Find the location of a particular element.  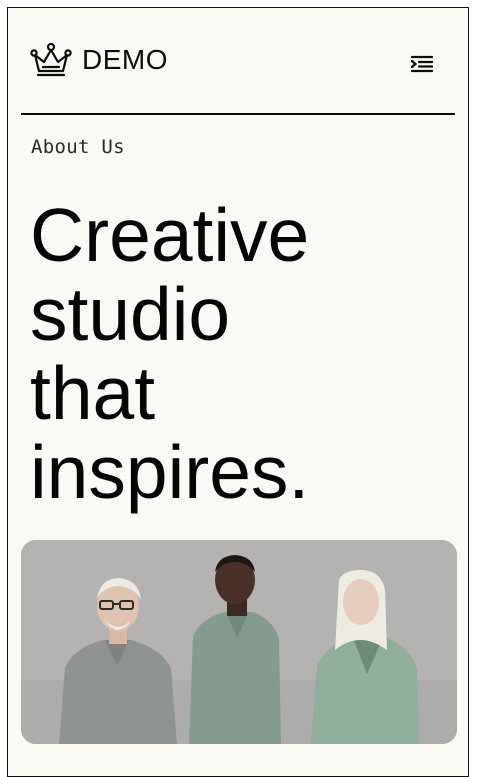

section-eyebrow: About Us is located at coordinates (78, 147).